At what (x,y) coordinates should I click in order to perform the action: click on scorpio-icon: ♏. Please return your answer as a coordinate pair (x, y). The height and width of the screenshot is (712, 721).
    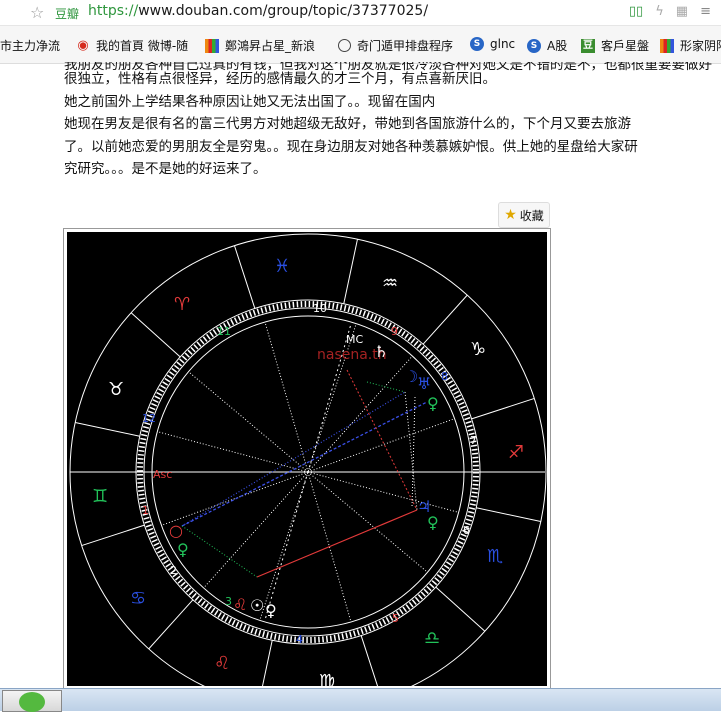
    Looking at the image, I should click on (495, 556).